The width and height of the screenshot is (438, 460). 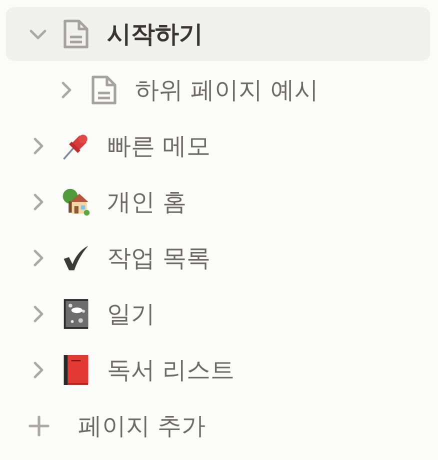 What do you see at coordinates (218, 314) in the screenshot?
I see `sidebar-item: 일기` at bounding box center [218, 314].